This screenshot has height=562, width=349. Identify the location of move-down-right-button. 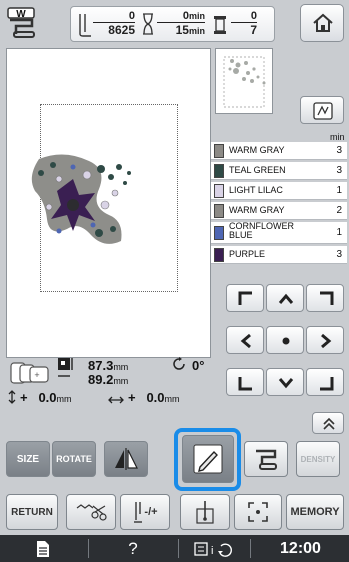
(325, 382).